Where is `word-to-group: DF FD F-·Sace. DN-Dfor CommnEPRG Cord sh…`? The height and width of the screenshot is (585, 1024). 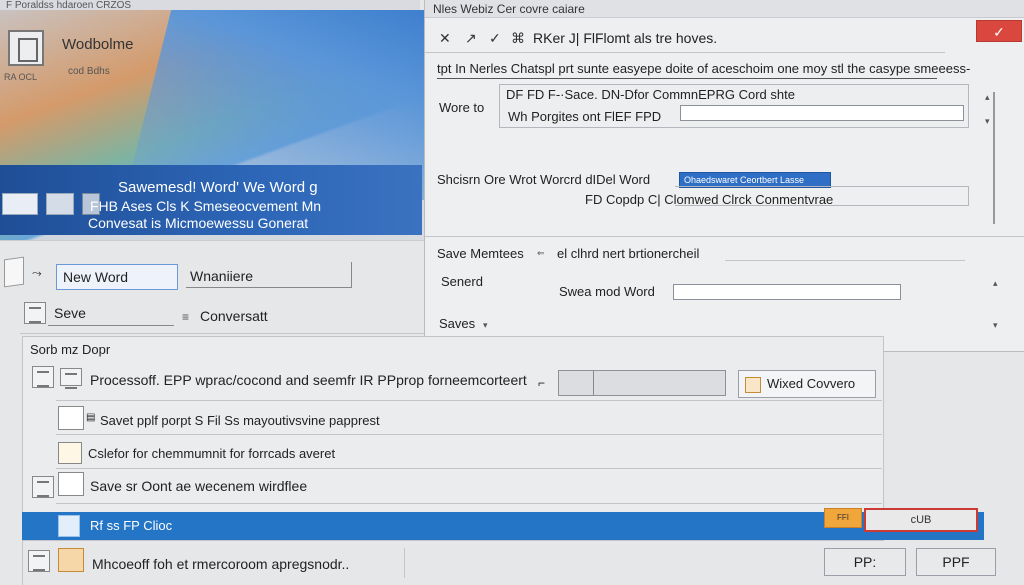 word-to-group: DF FD F-·Sace. DN-Dfor CommnEPRG Cord sh… is located at coordinates (734, 106).